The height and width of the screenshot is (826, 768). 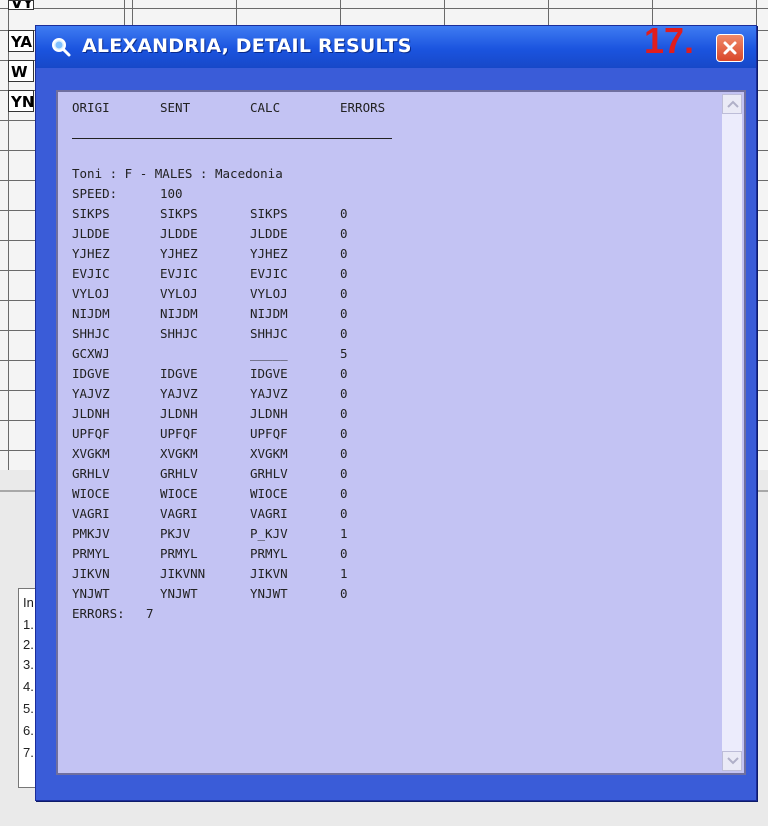 I want to click on speed-line: SPEED: 100, so click(x=172, y=194).